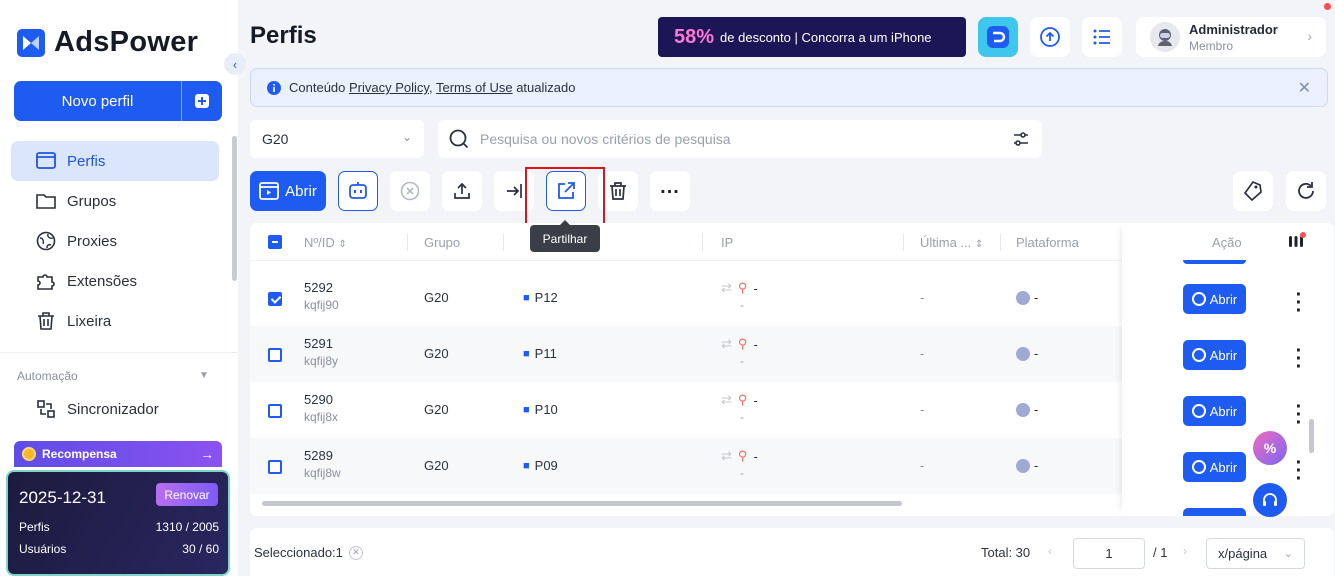  What do you see at coordinates (115, 201) in the screenshot?
I see `sidebar-item-groups: Grupos` at bounding box center [115, 201].